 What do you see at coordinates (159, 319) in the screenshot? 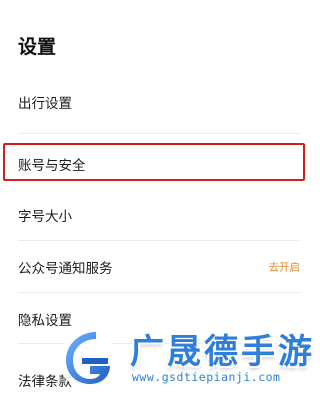
I see `settings-item-privacy: 隐私设置` at bounding box center [159, 319].